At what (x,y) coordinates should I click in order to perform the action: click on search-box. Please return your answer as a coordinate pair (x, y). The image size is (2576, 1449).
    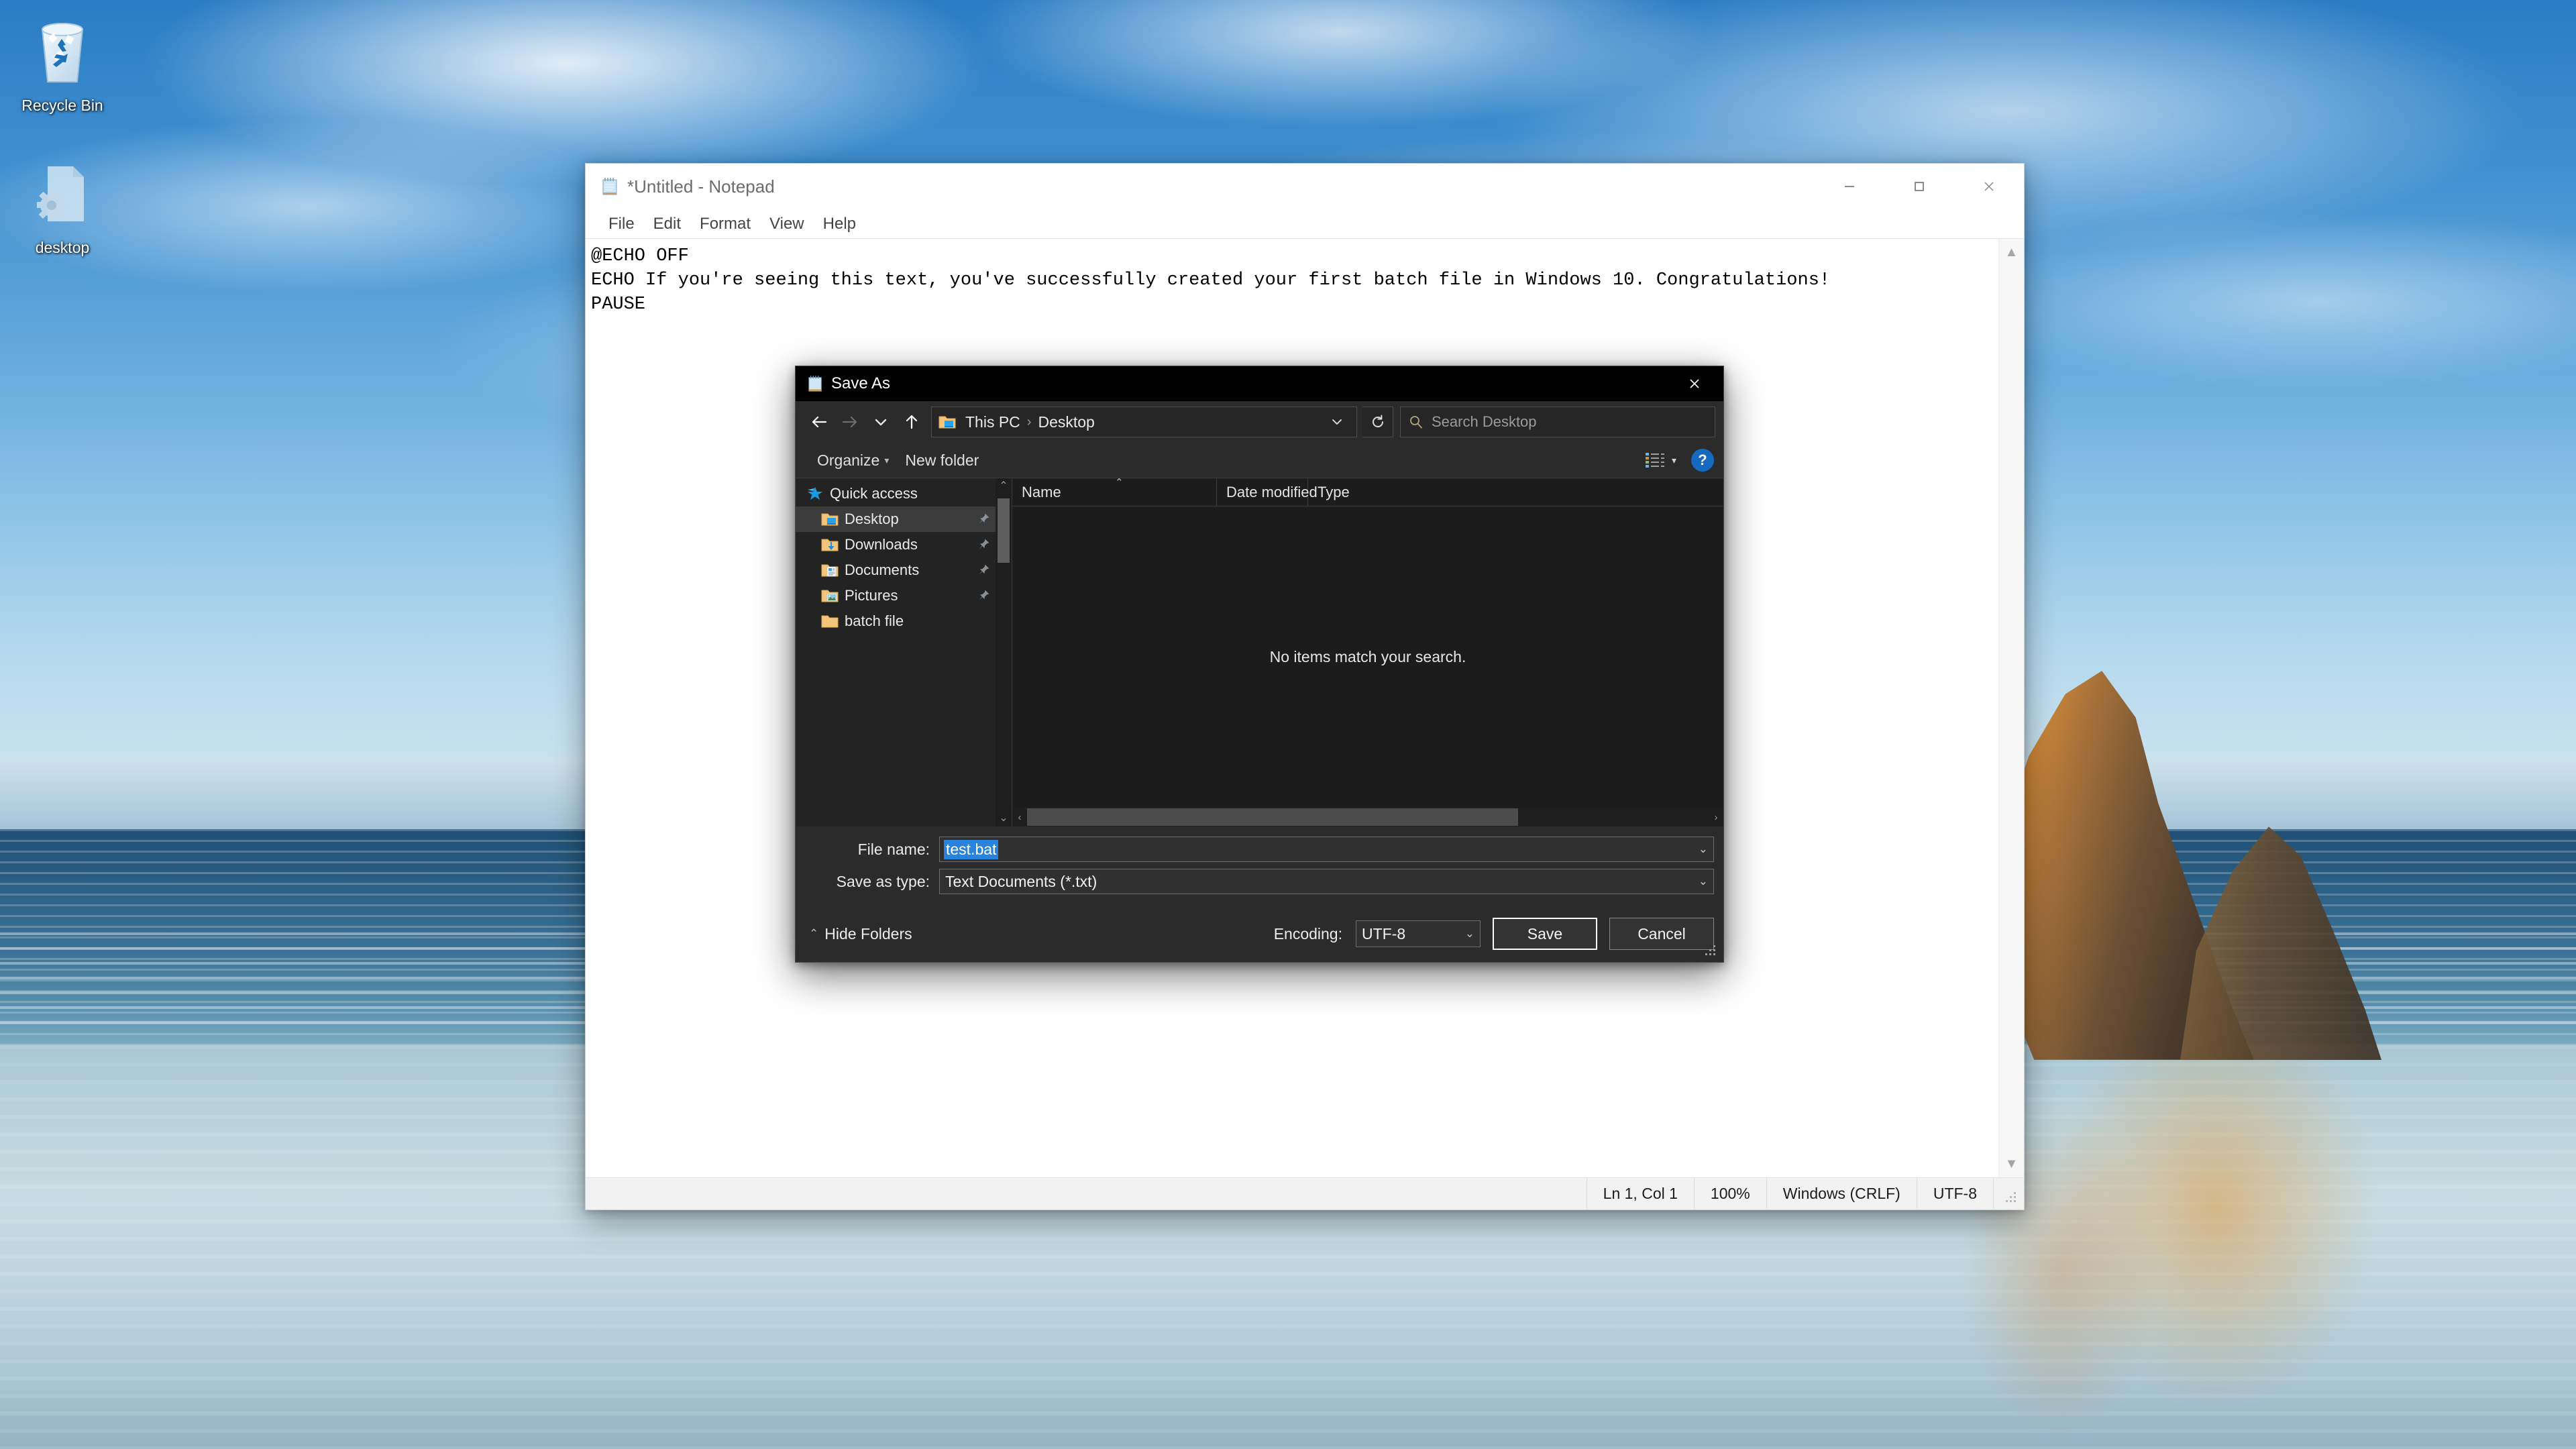
    Looking at the image, I should click on (1557, 422).